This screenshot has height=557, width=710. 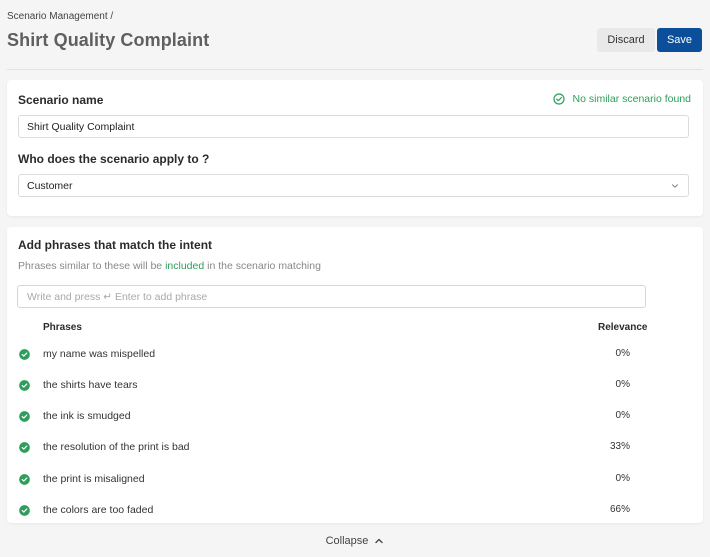 I want to click on breadcrumb: Scenario Management /, so click(x=60, y=16).